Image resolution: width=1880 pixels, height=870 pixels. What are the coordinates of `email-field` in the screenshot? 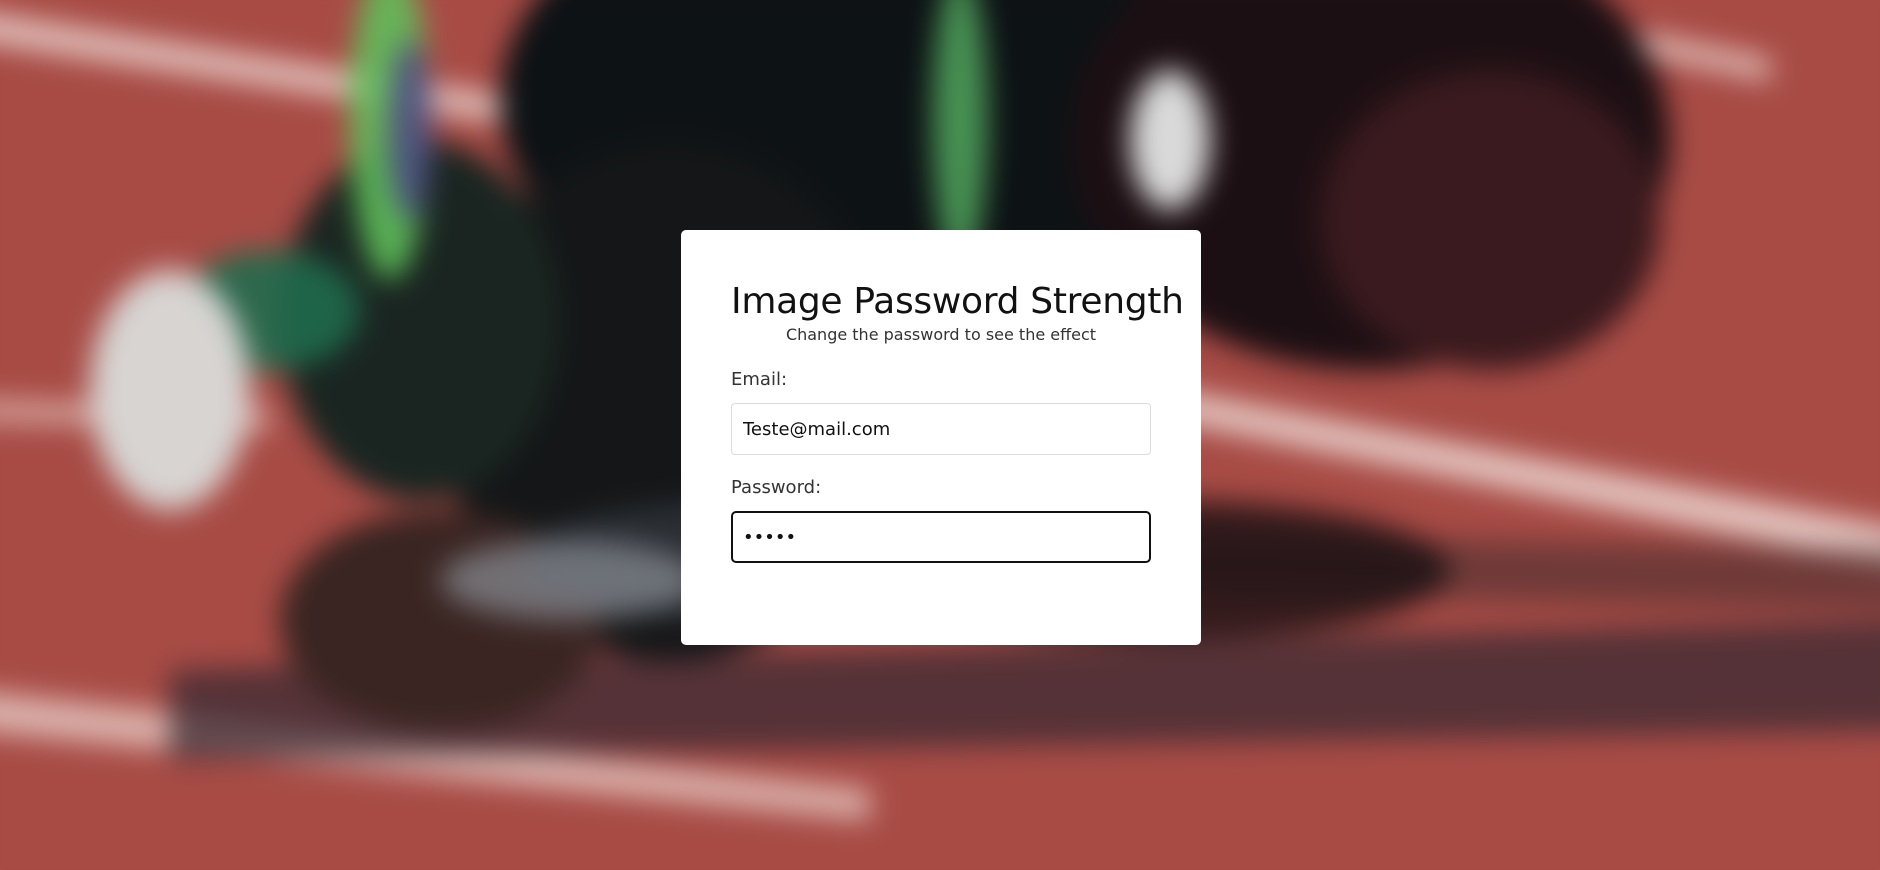 It's located at (941, 429).